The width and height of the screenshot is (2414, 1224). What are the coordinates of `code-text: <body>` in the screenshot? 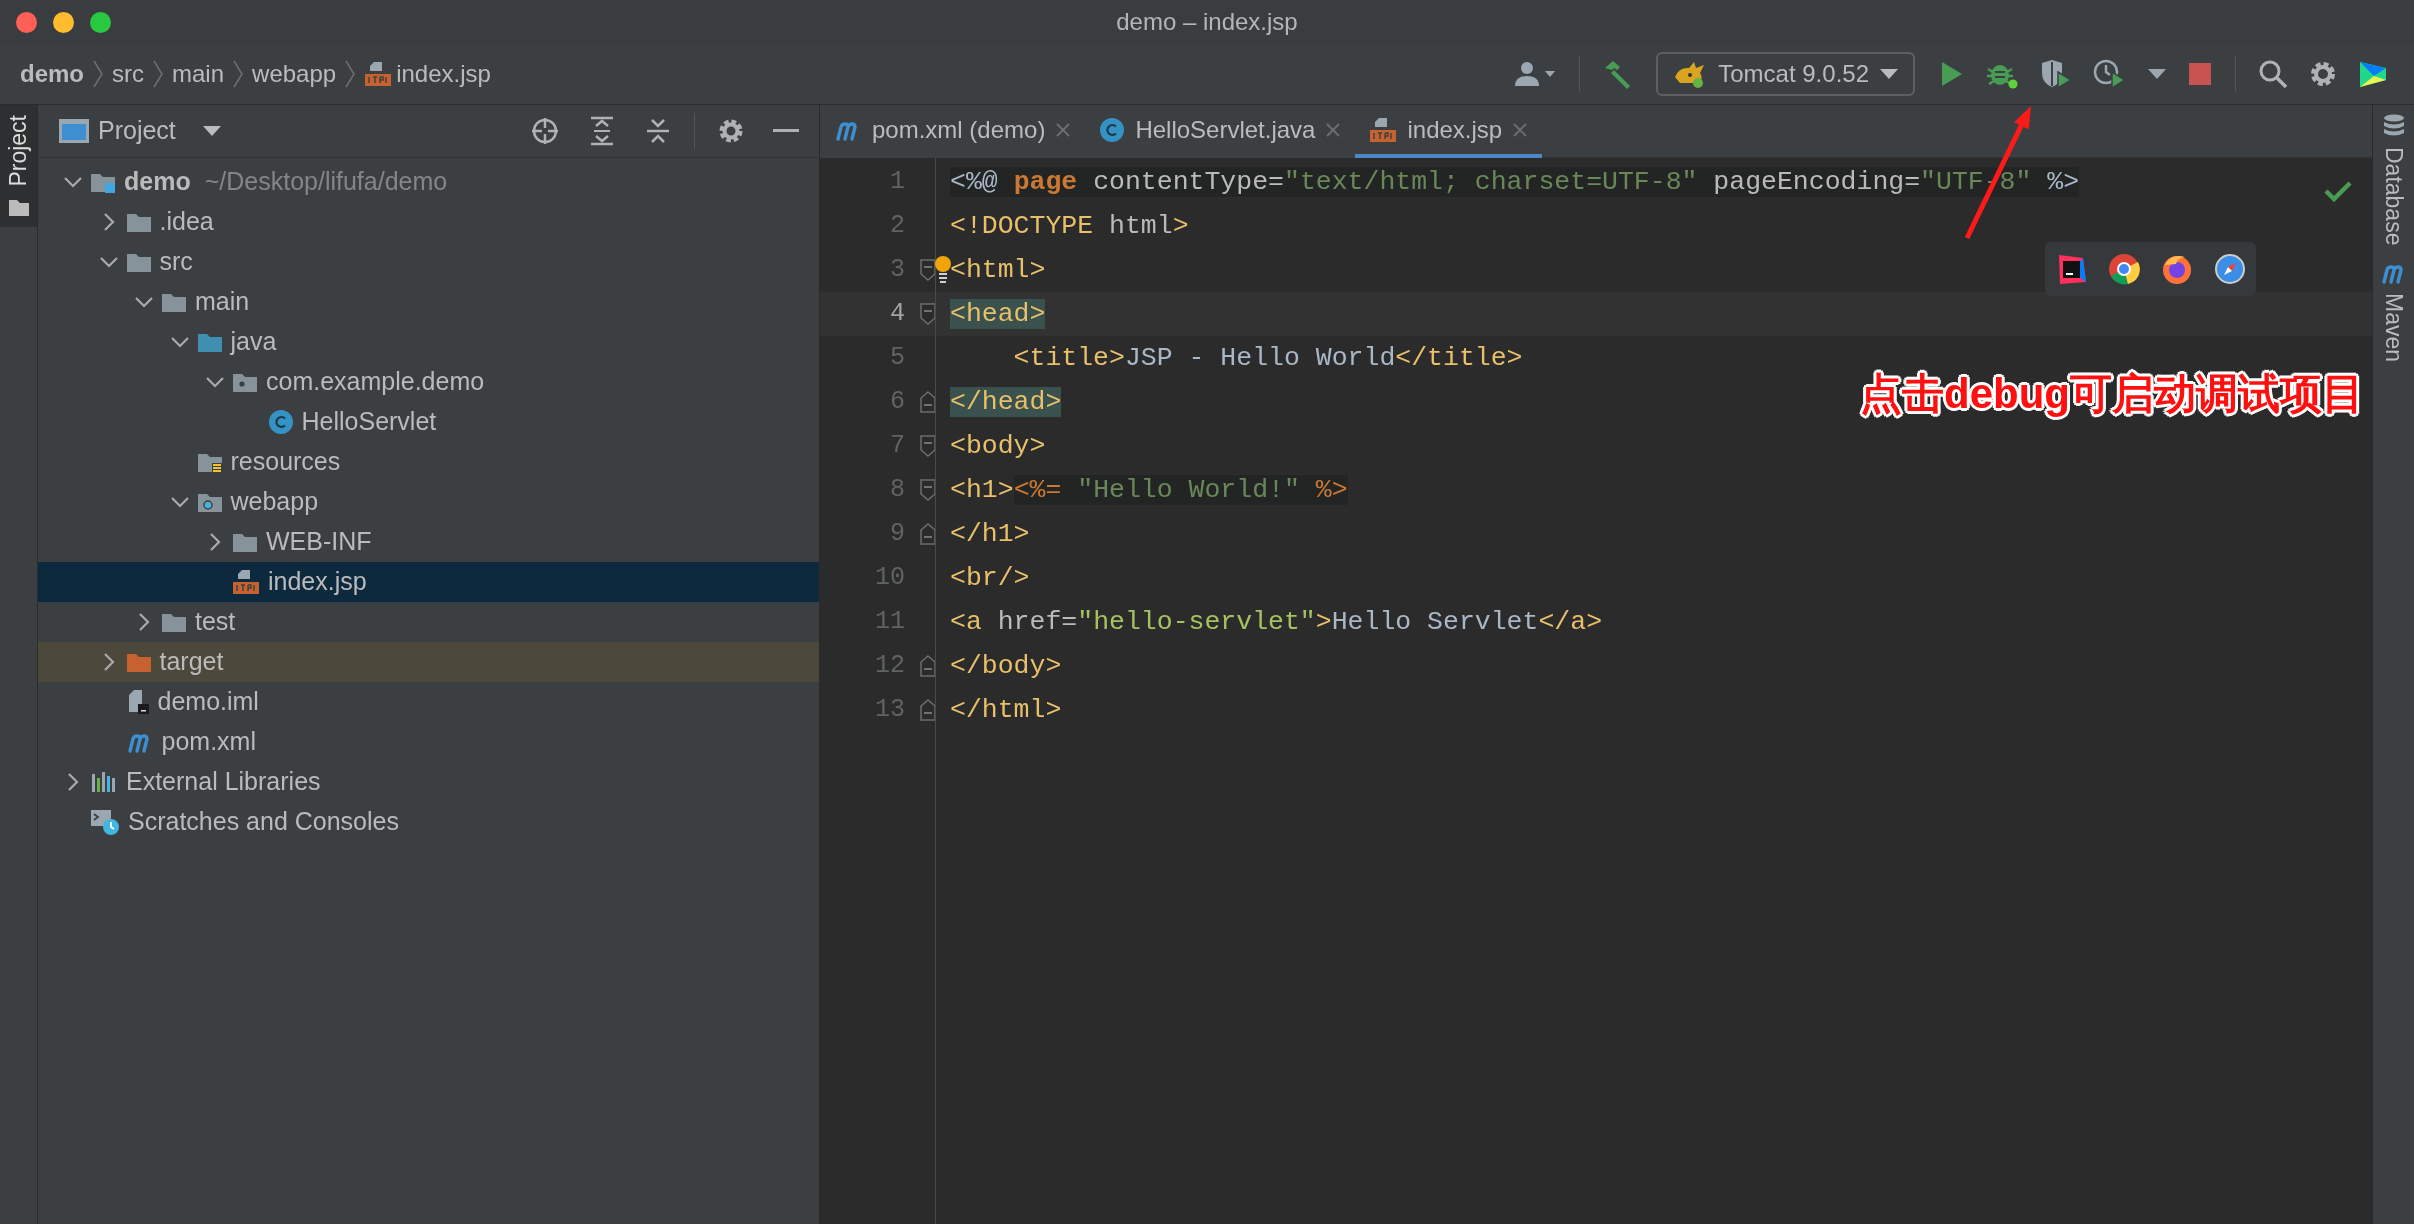 It's located at (998, 446).